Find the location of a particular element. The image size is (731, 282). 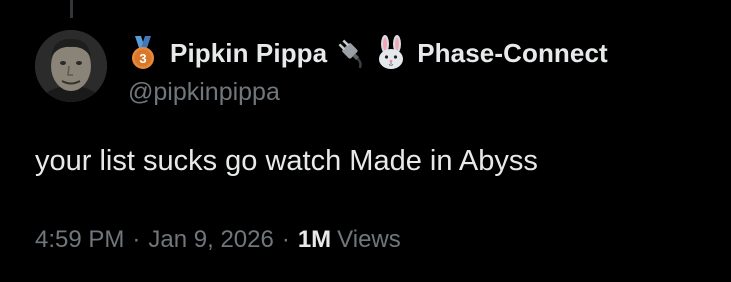

avatar is located at coordinates (71, 66).